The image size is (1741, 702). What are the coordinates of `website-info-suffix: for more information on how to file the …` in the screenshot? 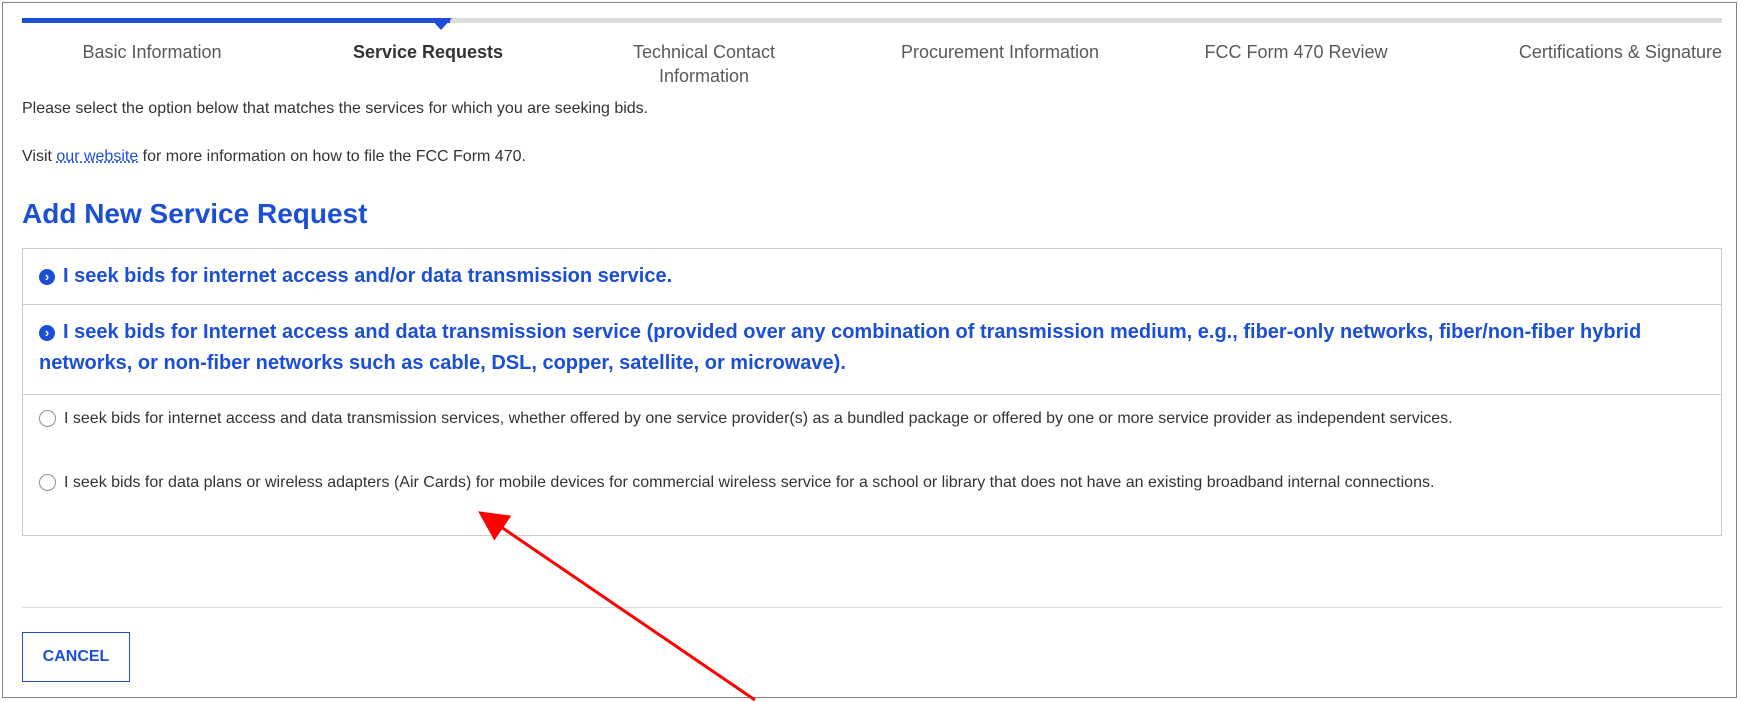 It's located at (332, 156).